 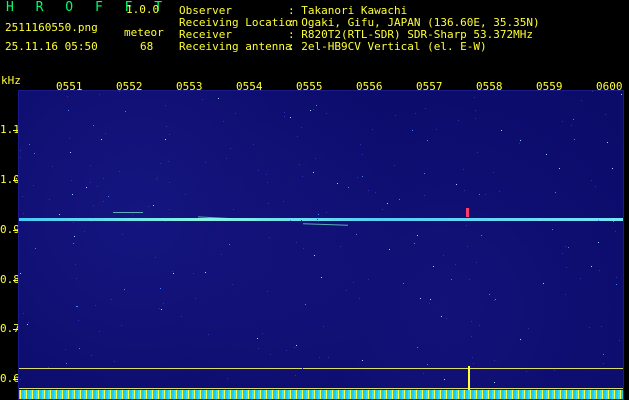 I want to click on meteor-label: meteor, so click(x=144, y=32).